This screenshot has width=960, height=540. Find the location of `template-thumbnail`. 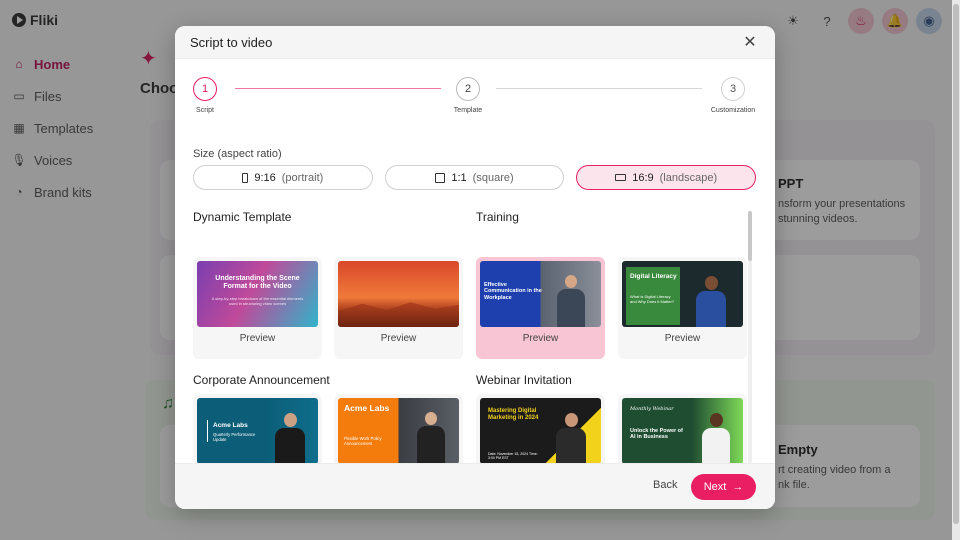

template-thumbnail is located at coordinates (398, 294).